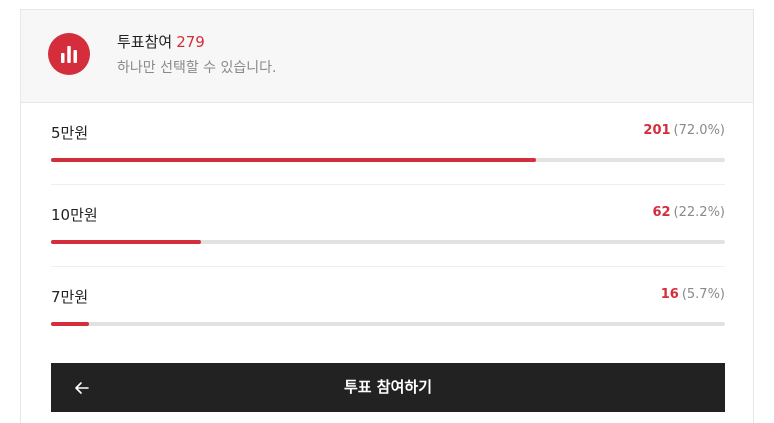 The width and height of the screenshot is (774, 423). What do you see at coordinates (661, 212) in the screenshot?
I see `option-votes: 62` at bounding box center [661, 212].